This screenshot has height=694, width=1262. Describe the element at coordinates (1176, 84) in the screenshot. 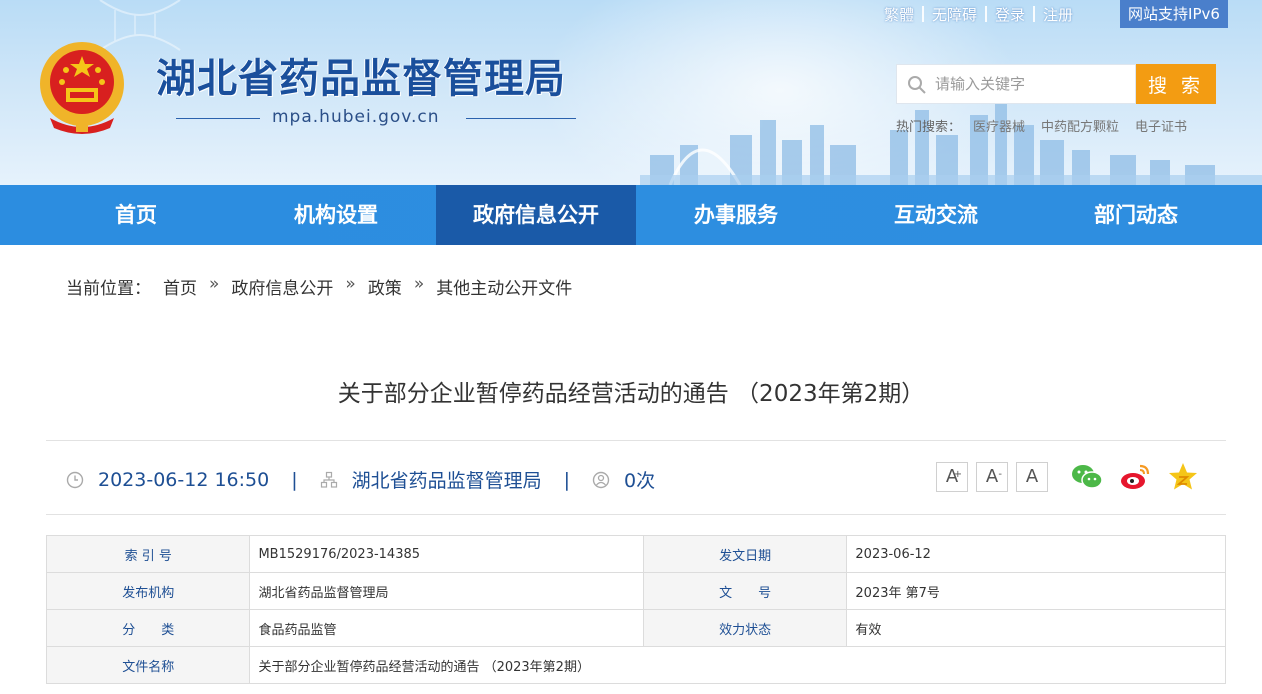

I see `search-button: 搜 索` at that location.